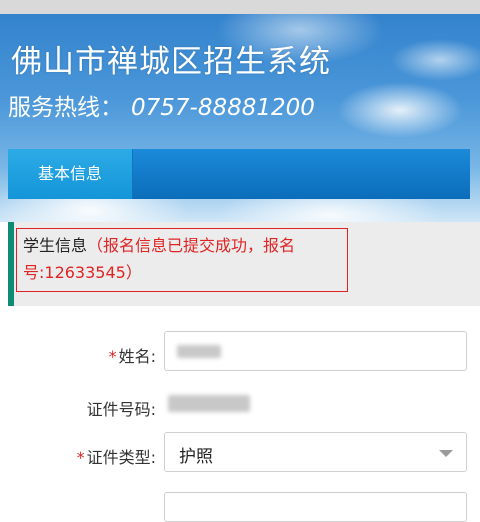 The image size is (480, 522). Describe the element at coordinates (70, 174) in the screenshot. I see `tab-basic-info: 基本信息` at that location.